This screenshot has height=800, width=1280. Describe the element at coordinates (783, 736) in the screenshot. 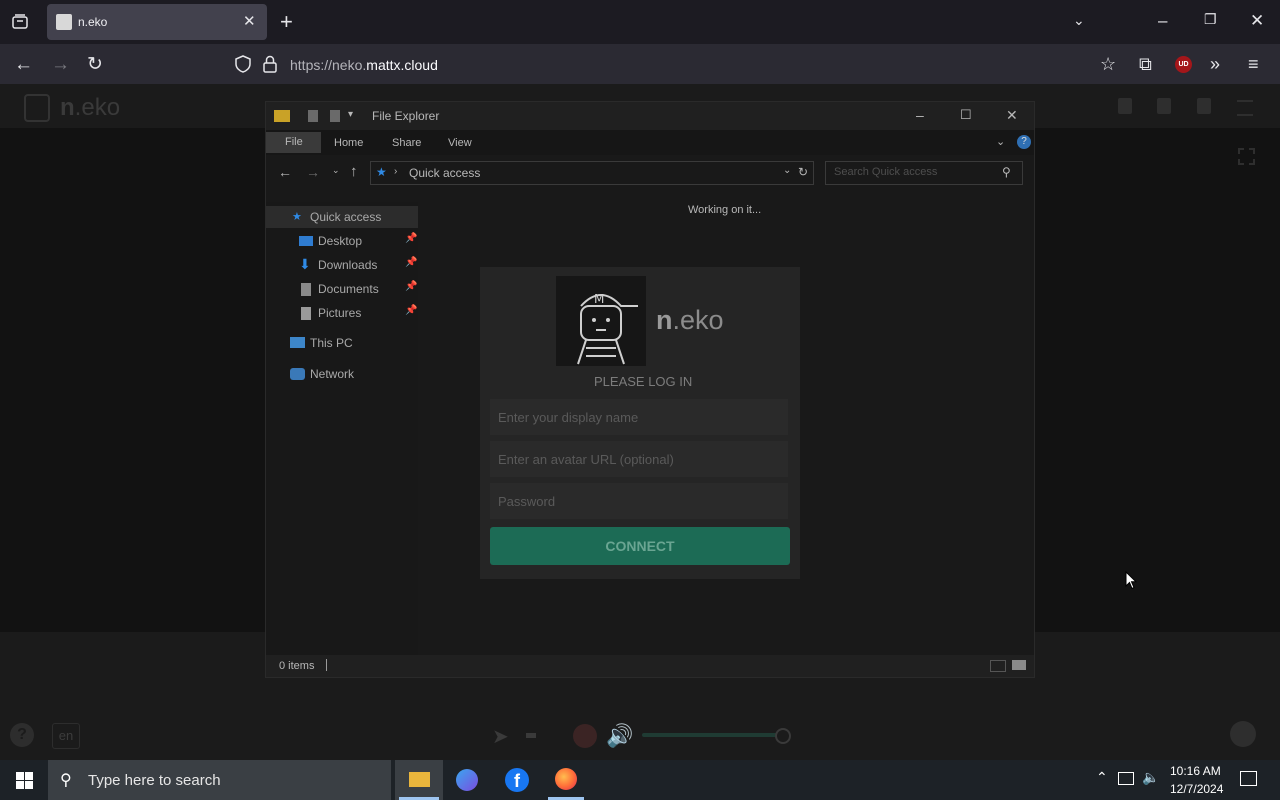

I see `volume-slider-handle` at that location.